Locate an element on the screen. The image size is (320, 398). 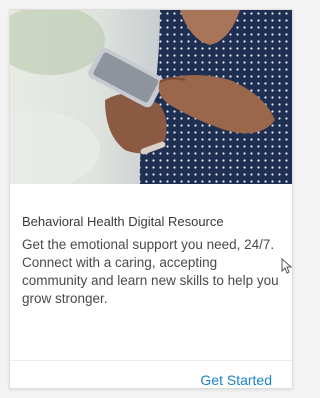
mouse-pointer-icon is located at coordinates (287, 268).